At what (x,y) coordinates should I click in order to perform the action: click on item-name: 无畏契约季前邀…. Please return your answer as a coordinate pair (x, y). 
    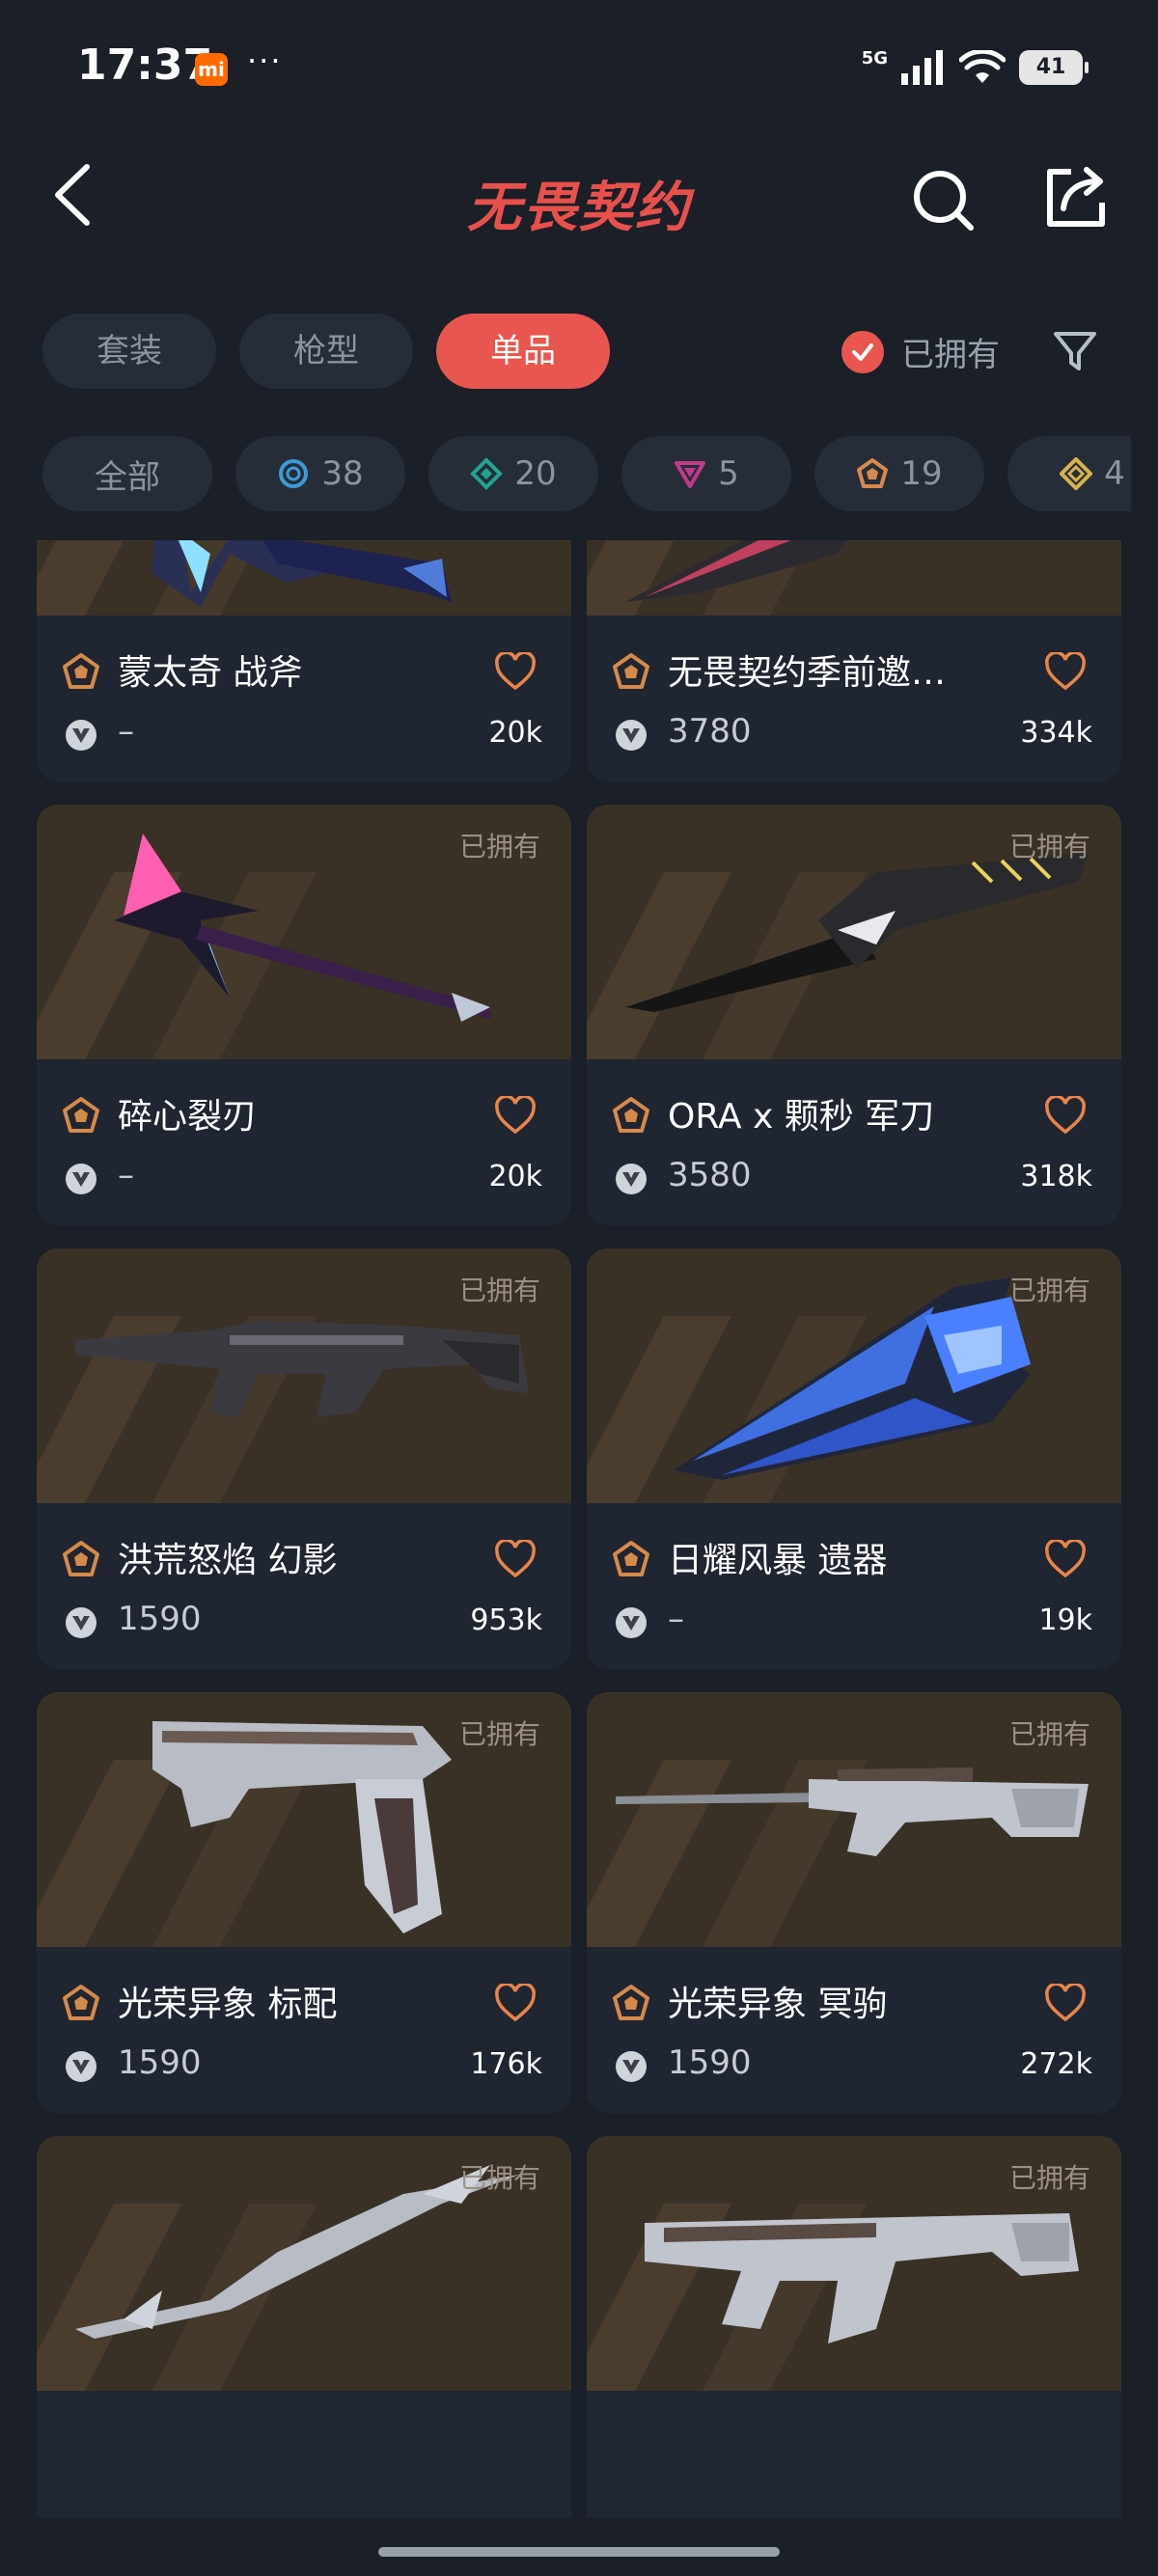
    Looking at the image, I should click on (807, 673).